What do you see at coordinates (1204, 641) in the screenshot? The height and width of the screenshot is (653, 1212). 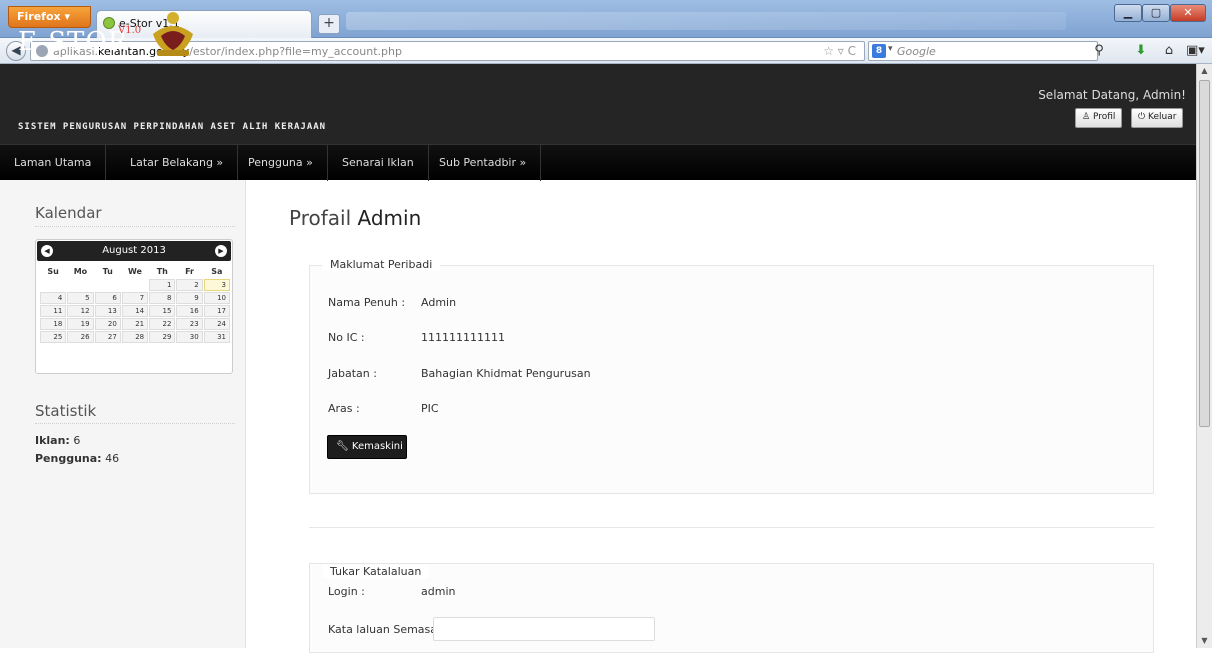 I see `scroll-down-icon: ▼` at bounding box center [1204, 641].